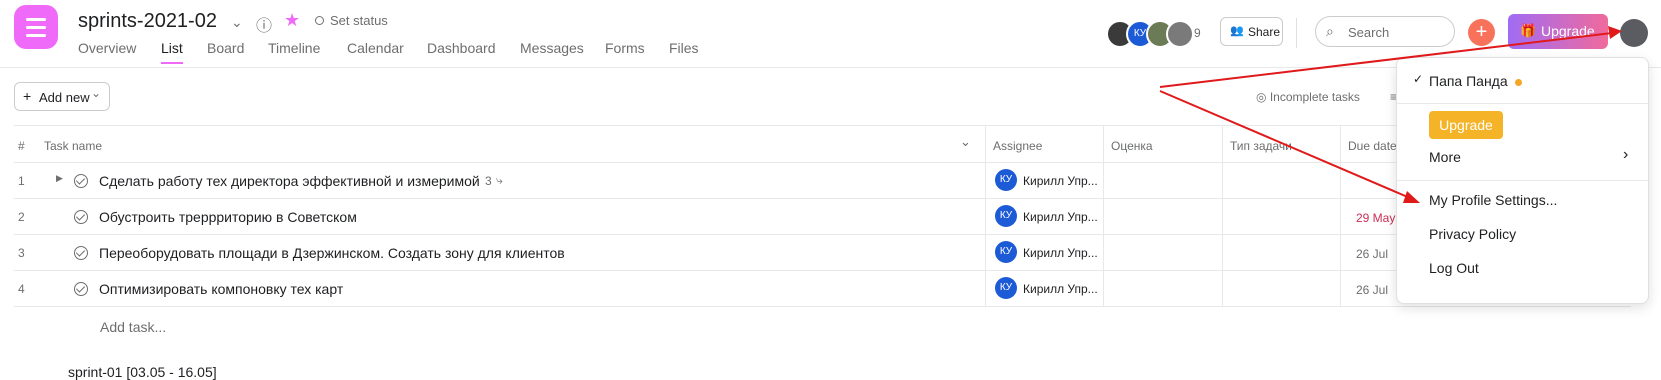 The height and width of the screenshot is (380, 1661). Describe the element at coordinates (147, 21) in the screenshot. I see `project-title: sprints-2021-02` at that location.